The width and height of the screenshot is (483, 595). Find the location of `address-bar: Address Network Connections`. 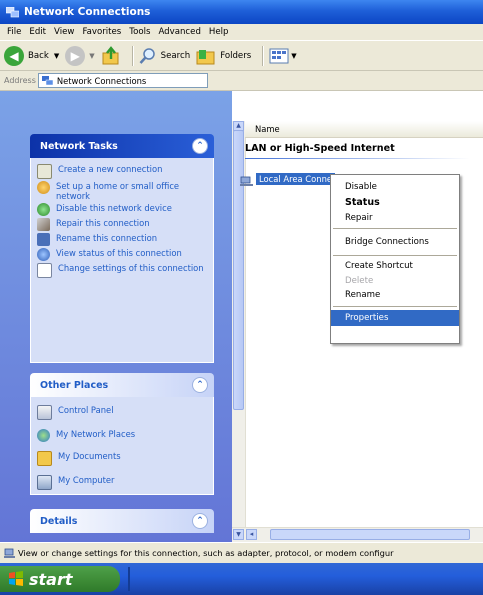

address-bar: Address Network Connections is located at coordinates (241, 81).